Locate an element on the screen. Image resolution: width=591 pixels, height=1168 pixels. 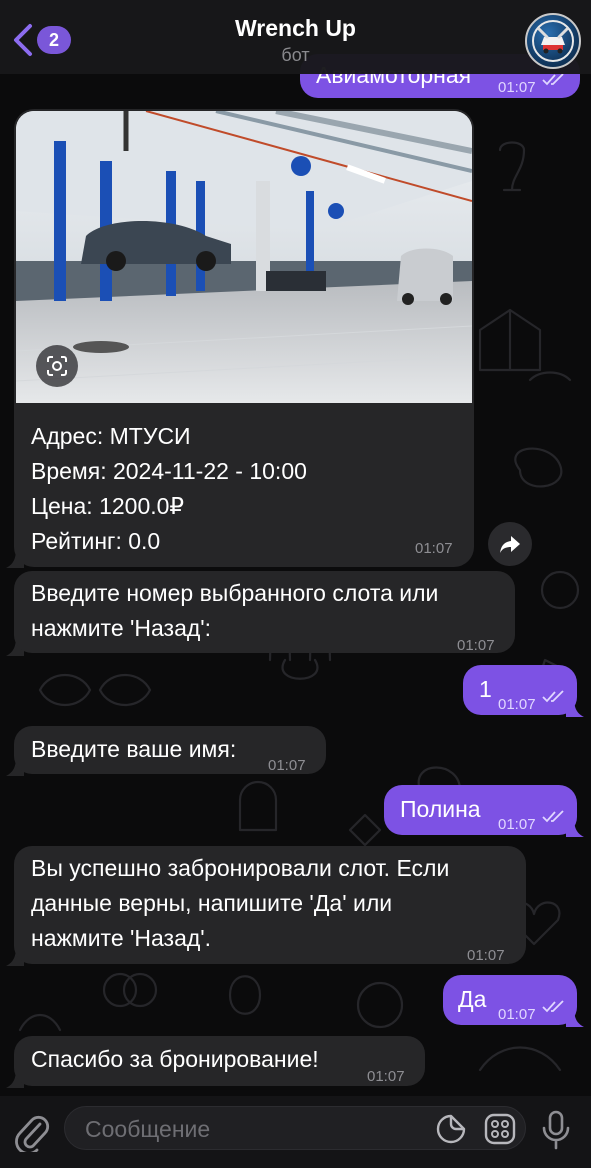
incoming-message: Спасибо за бронирование! 01:07 is located at coordinates (219, 1061).